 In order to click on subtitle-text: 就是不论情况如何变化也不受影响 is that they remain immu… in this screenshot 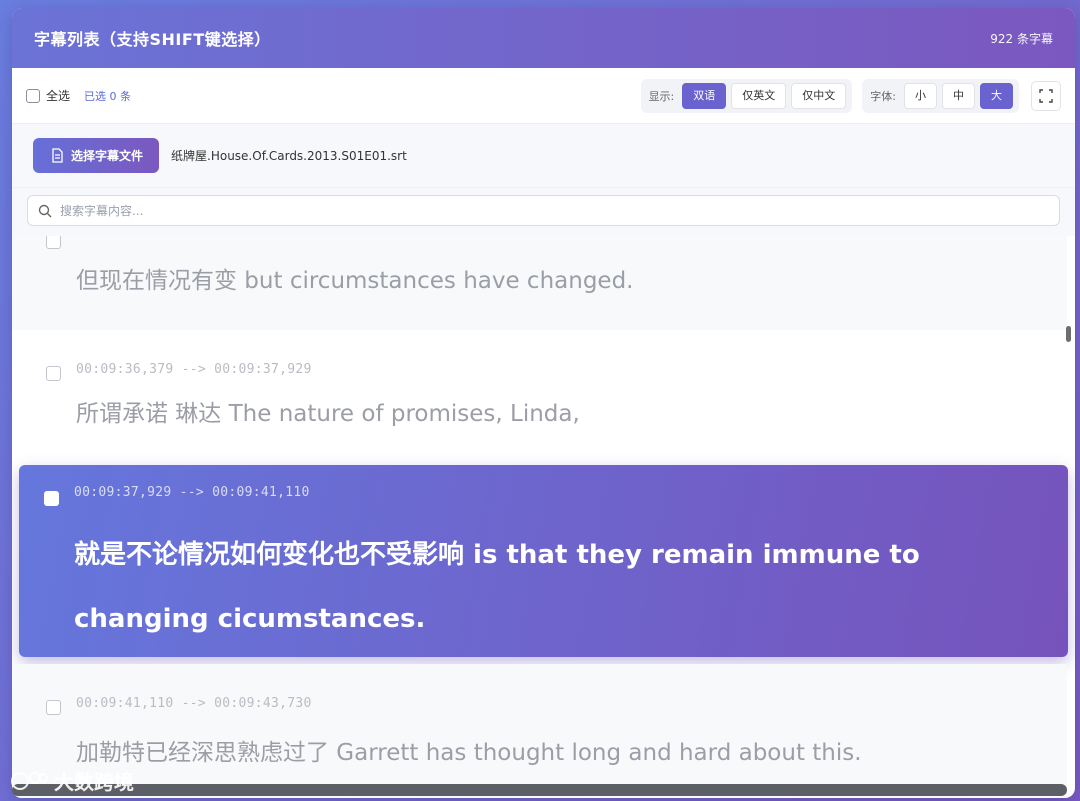, I will do `click(497, 587)`.